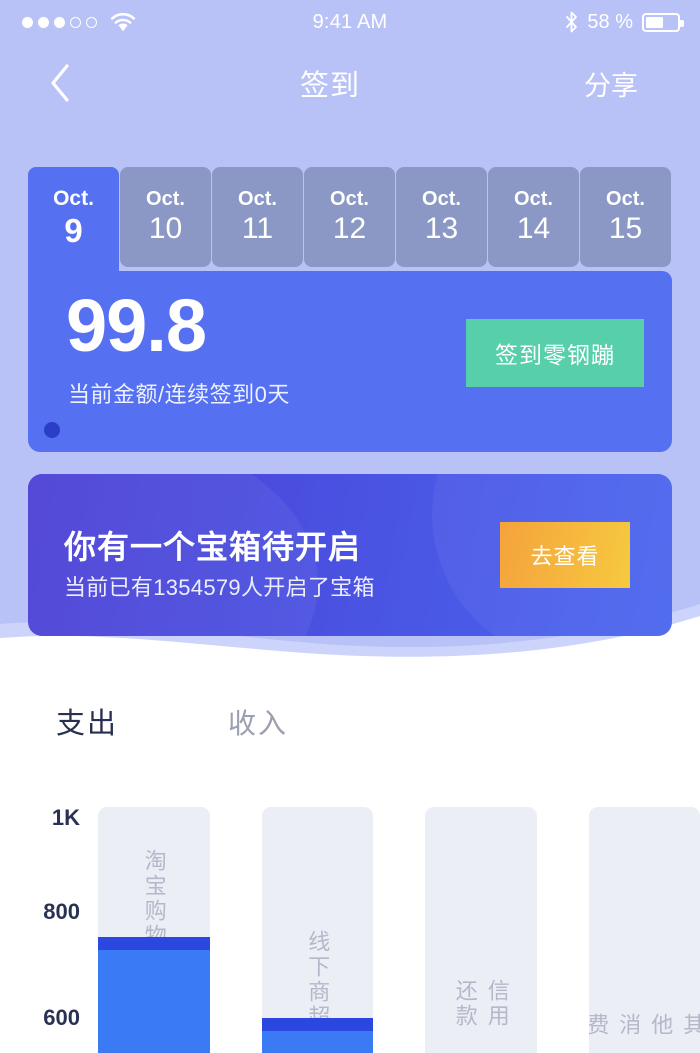  What do you see at coordinates (533, 228) in the screenshot?
I see `date-tab-day: 14` at bounding box center [533, 228].